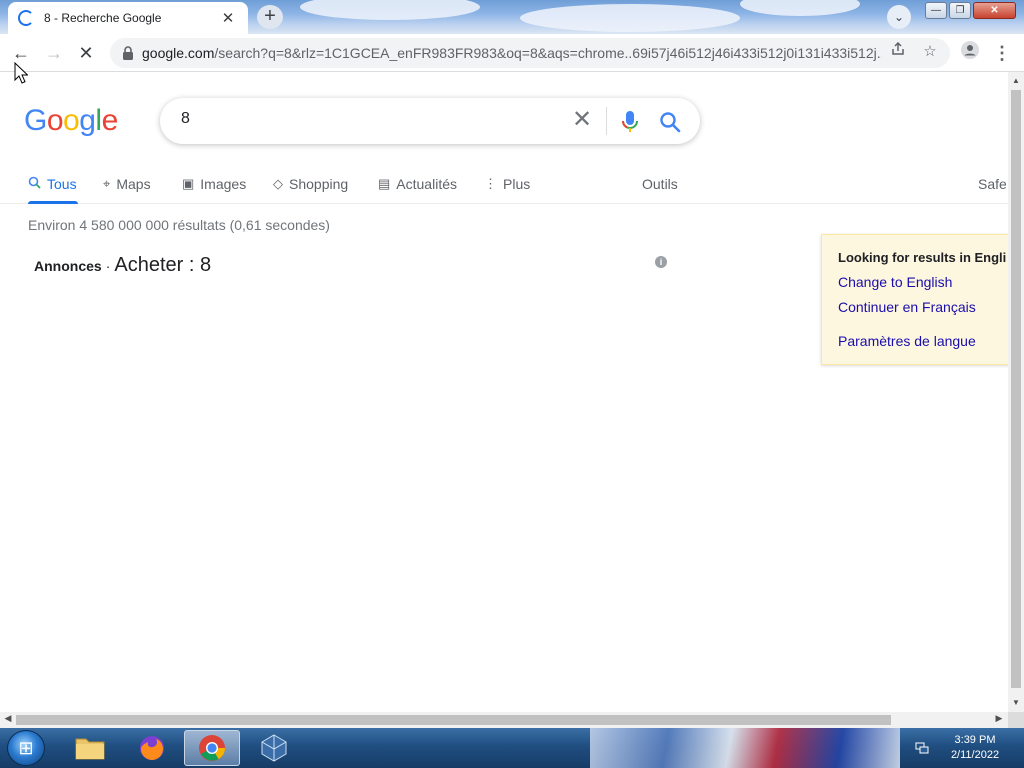 Image resolution: width=1024 pixels, height=768 pixels. I want to click on logo-letter: e, so click(110, 120).